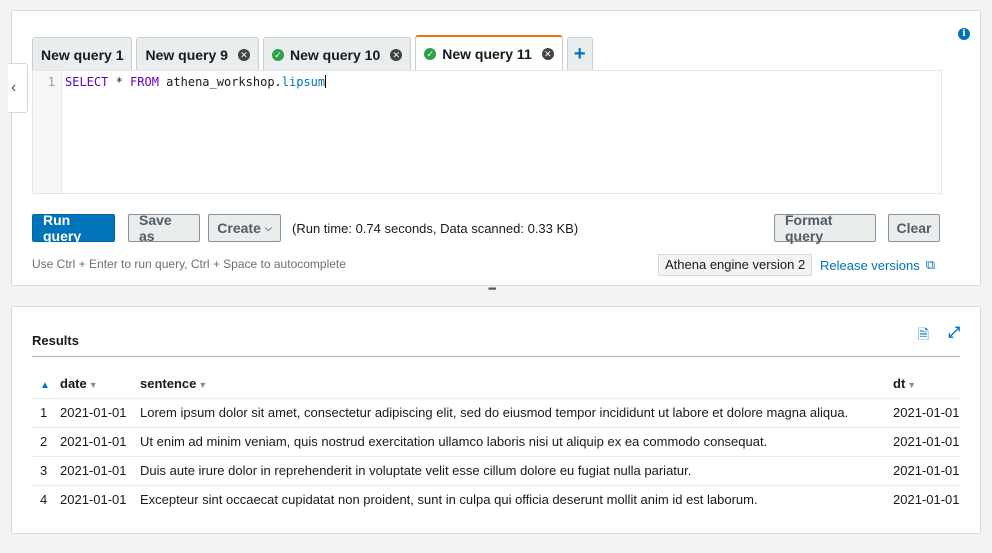  Describe the element at coordinates (508, 384) in the screenshot. I see `column-header-sentence: sentence ▼` at that location.